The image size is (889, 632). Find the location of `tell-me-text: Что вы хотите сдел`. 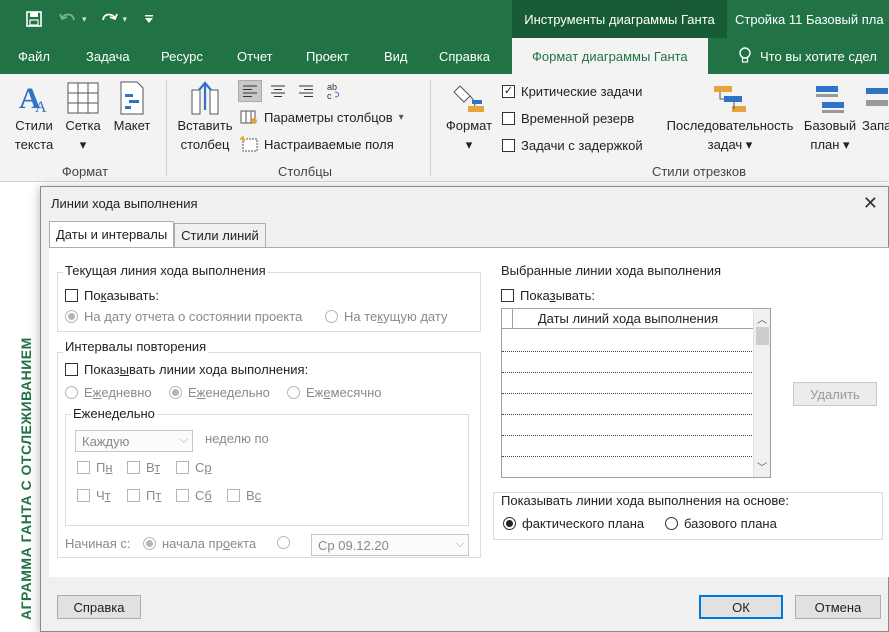

tell-me-text: Что вы хотите сдел is located at coordinates (818, 56).